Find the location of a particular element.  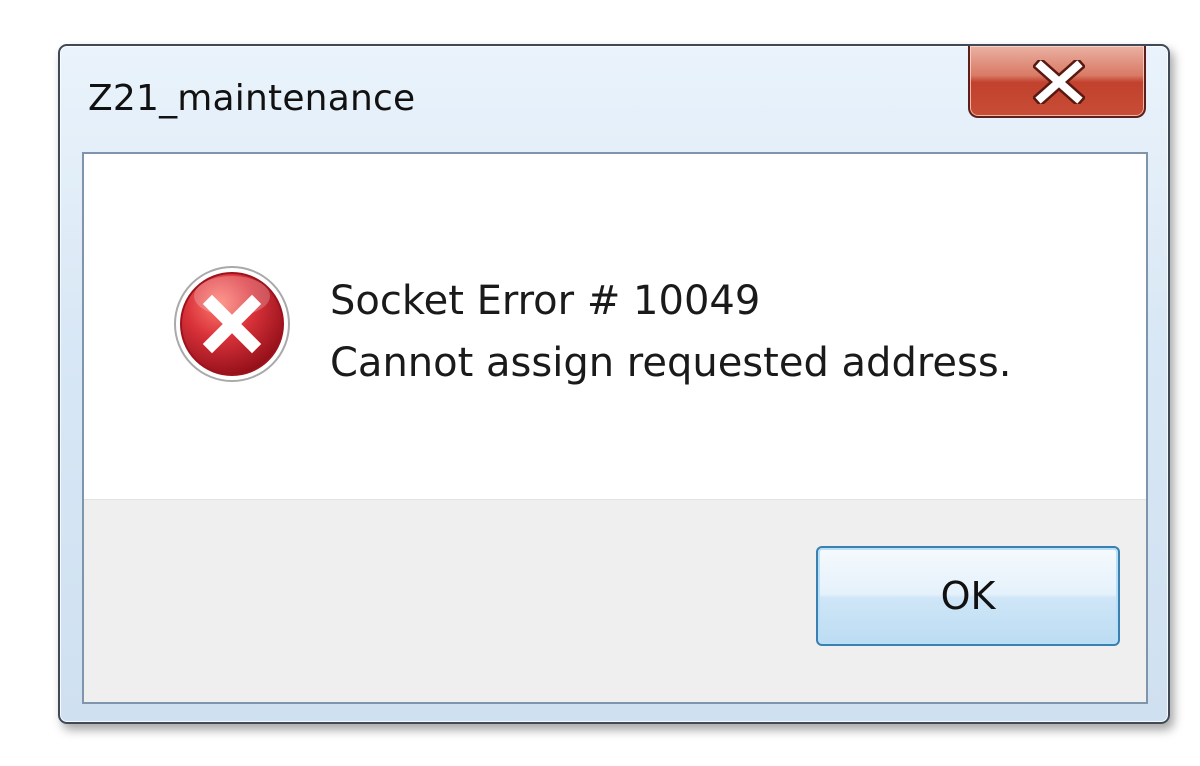

window-title: Z21_maintenance is located at coordinates (252, 98).